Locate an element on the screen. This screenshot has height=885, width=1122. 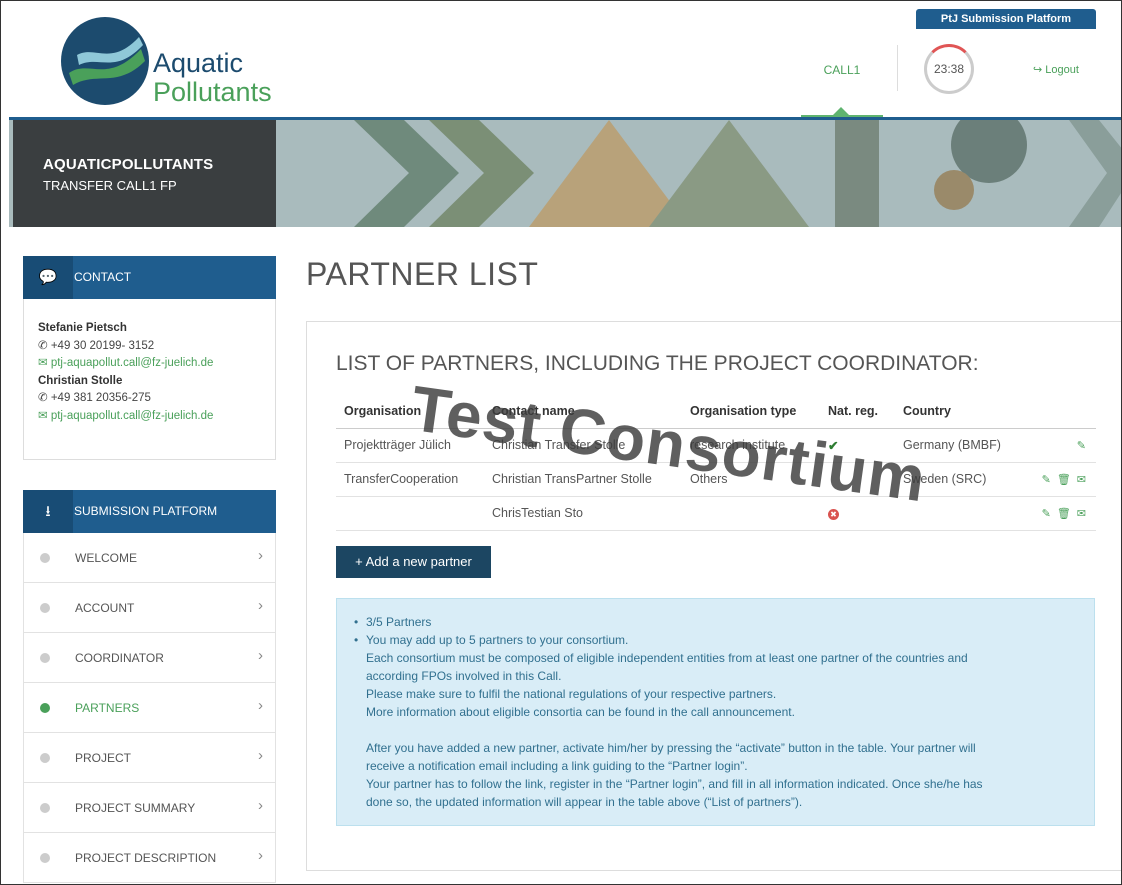
cell-contact: Christian Transfer Stolle is located at coordinates (583, 445).